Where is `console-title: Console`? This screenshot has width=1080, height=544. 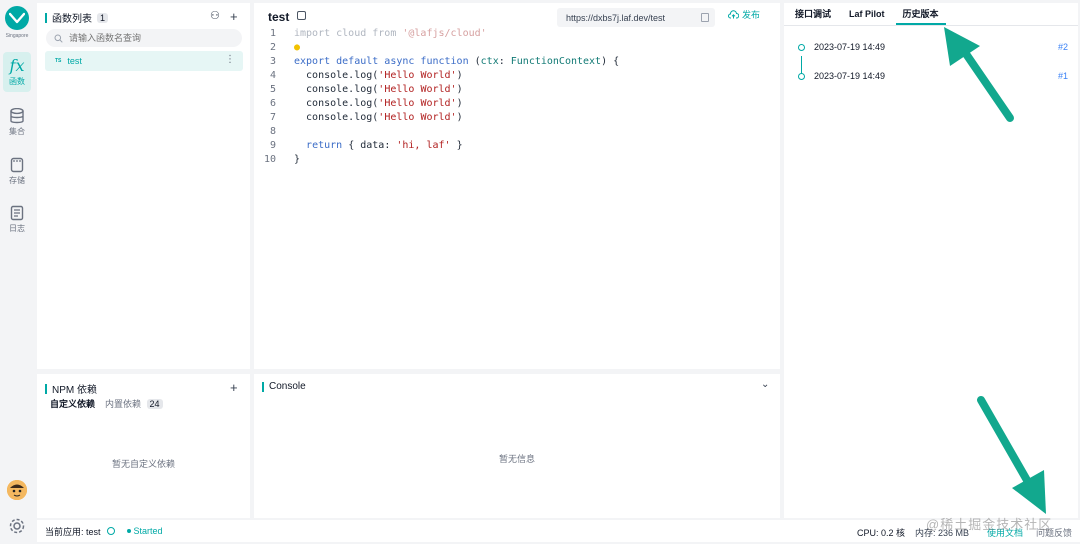 console-title: Console is located at coordinates (287, 386).